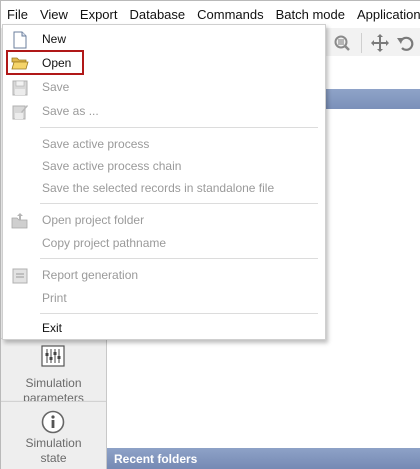 The height and width of the screenshot is (469, 420). Describe the element at coordinates (342, 43) in the screenshot. I see `zoom-icon` at that location.